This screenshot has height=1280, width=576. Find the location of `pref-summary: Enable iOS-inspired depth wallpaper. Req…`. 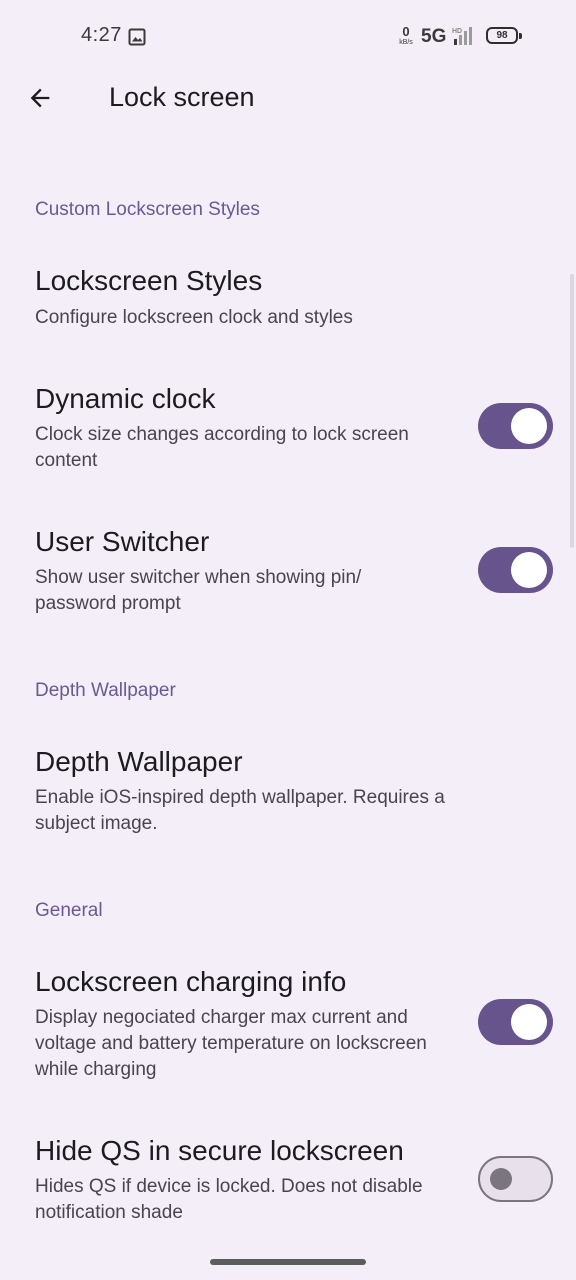

pref-summary: Enable iOS-inspired depth wallpaper. Req… is located at coordinates (240, 810).